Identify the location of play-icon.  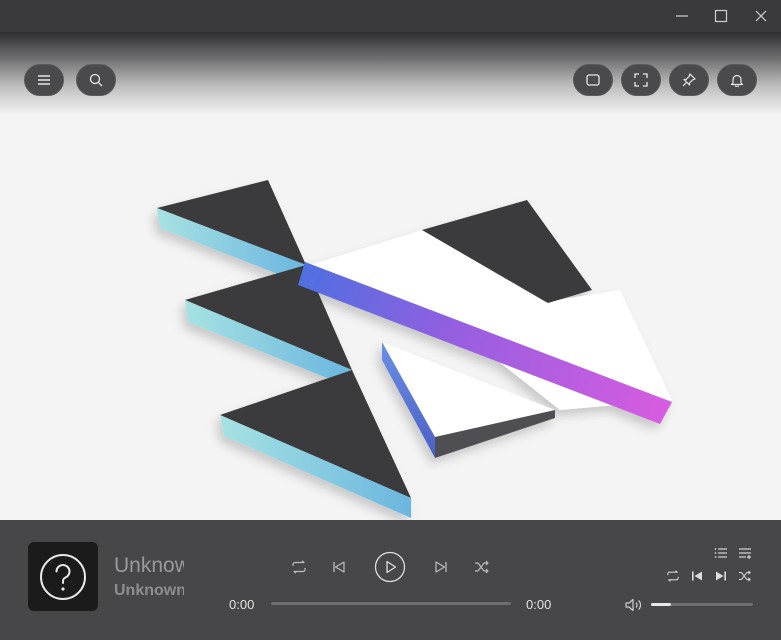
(390, 567).